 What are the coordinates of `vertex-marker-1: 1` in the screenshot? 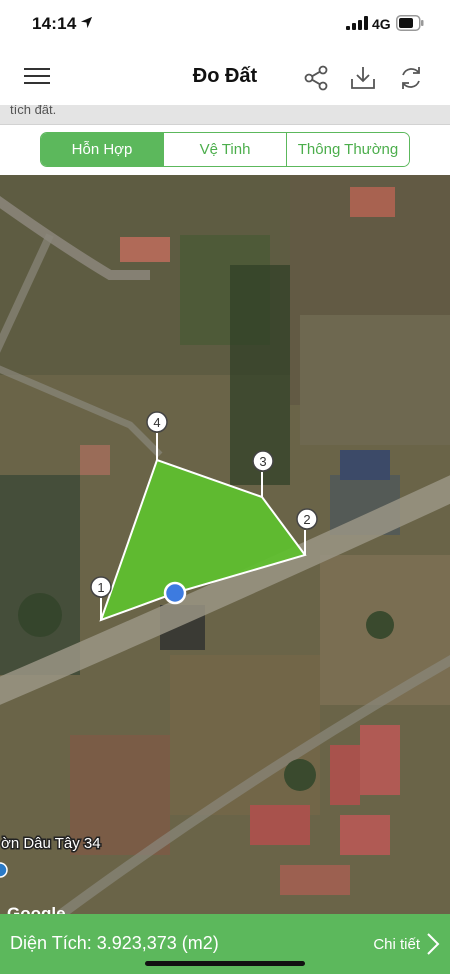 It's located at (101, 587).